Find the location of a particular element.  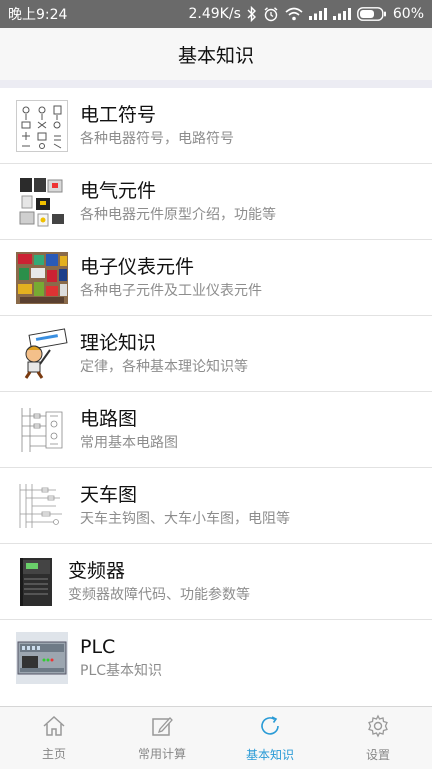

status-time: 晚上9:24 is located at coordinates (38, 15).